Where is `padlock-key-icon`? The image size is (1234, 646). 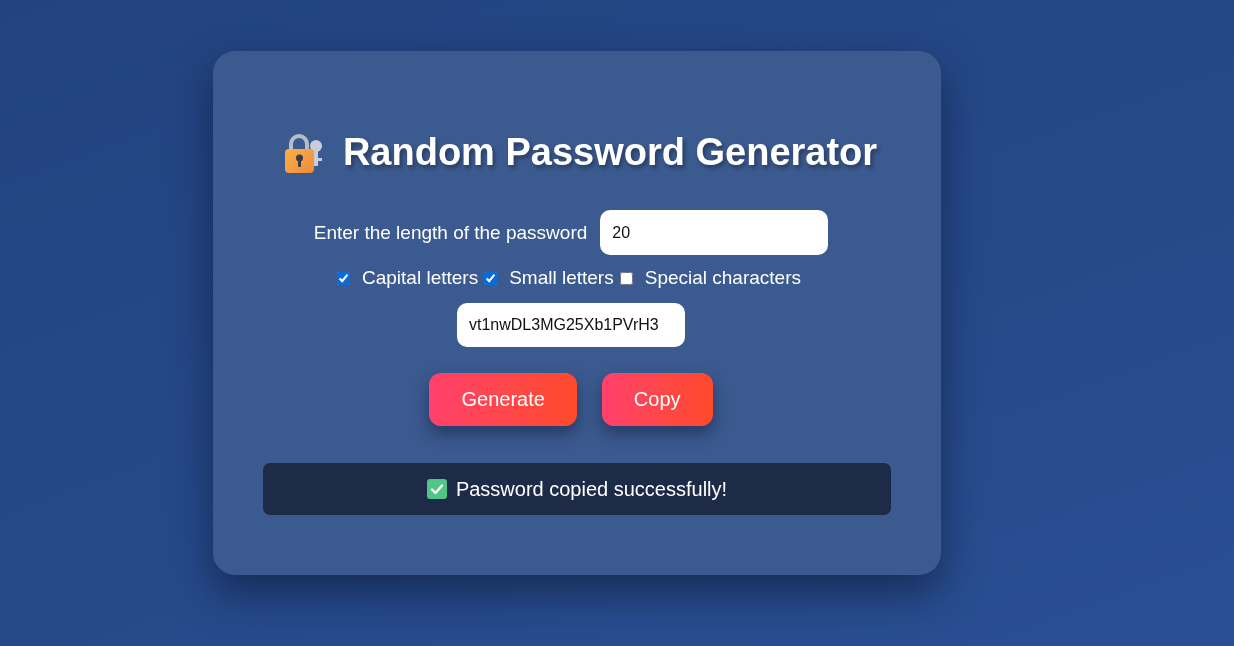
padlock-key-icon is located at coordinates (303, 152).